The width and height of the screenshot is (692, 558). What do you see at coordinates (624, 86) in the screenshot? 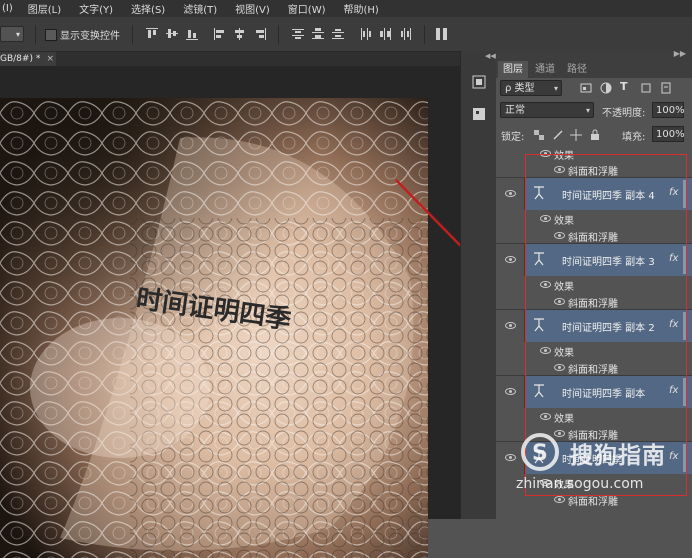
I see `type-filter-icon: T` at bounding box center [624, 86].